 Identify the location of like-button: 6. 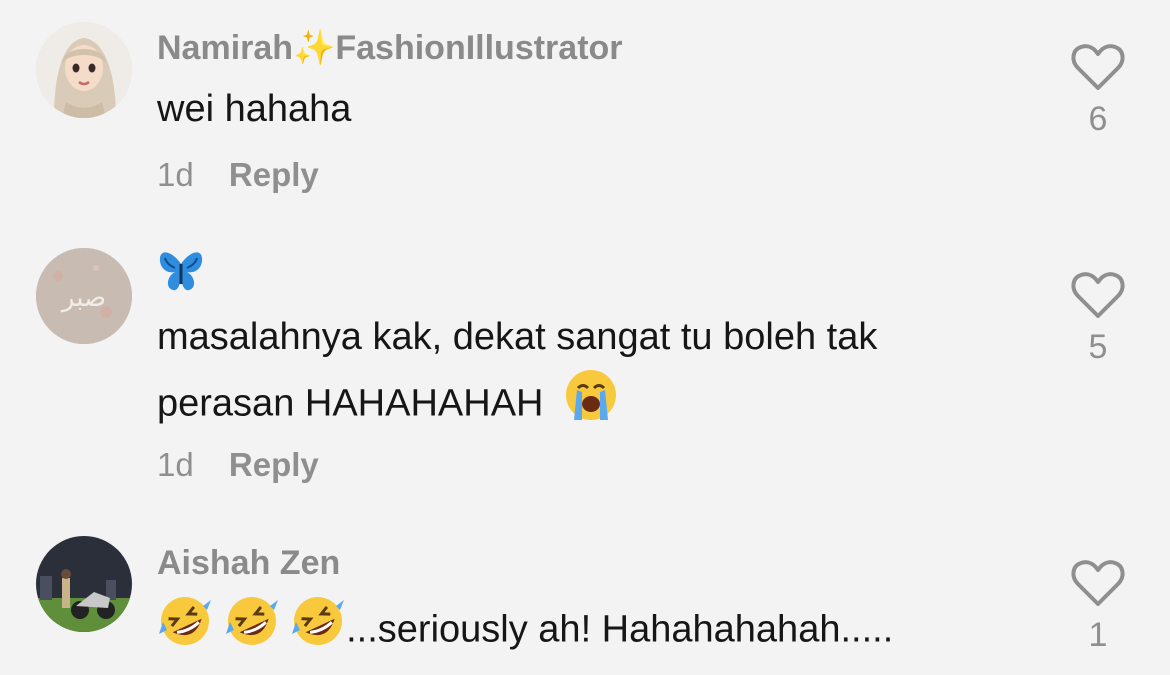
(1098, 90).